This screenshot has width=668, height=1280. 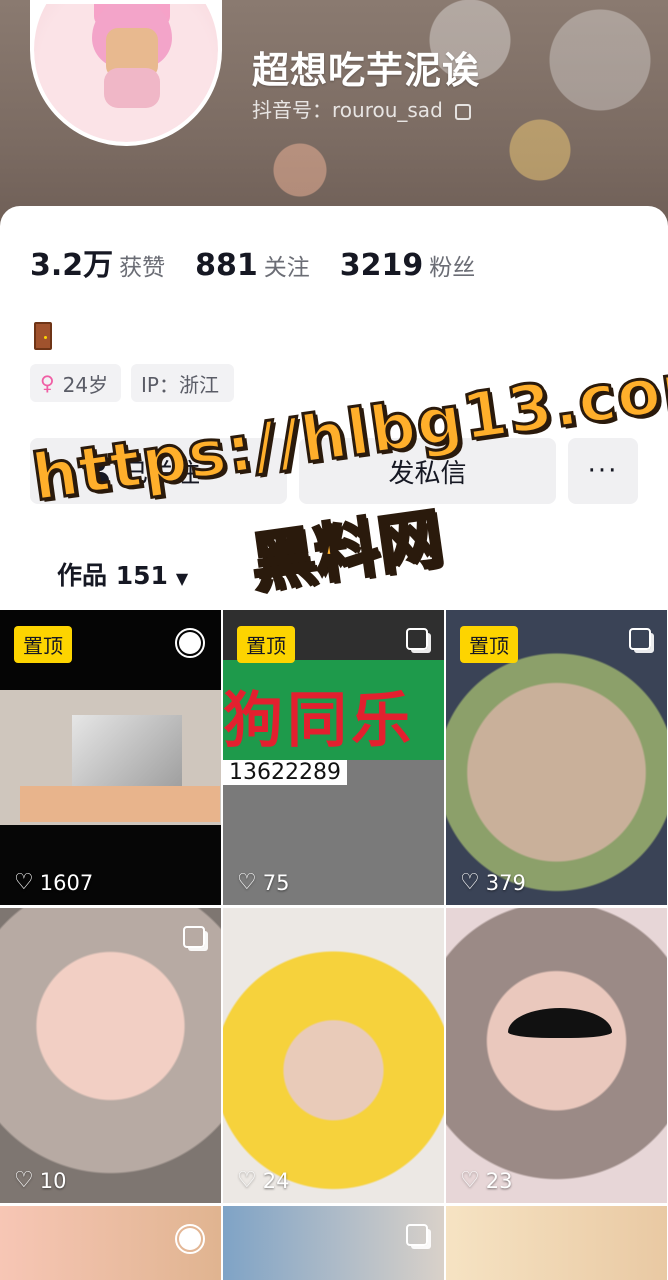 What do you see at coordinates (366, 70) in the screenshot?
I see `username: 超想吃芋泥诶` at bounding box center [366, 70].